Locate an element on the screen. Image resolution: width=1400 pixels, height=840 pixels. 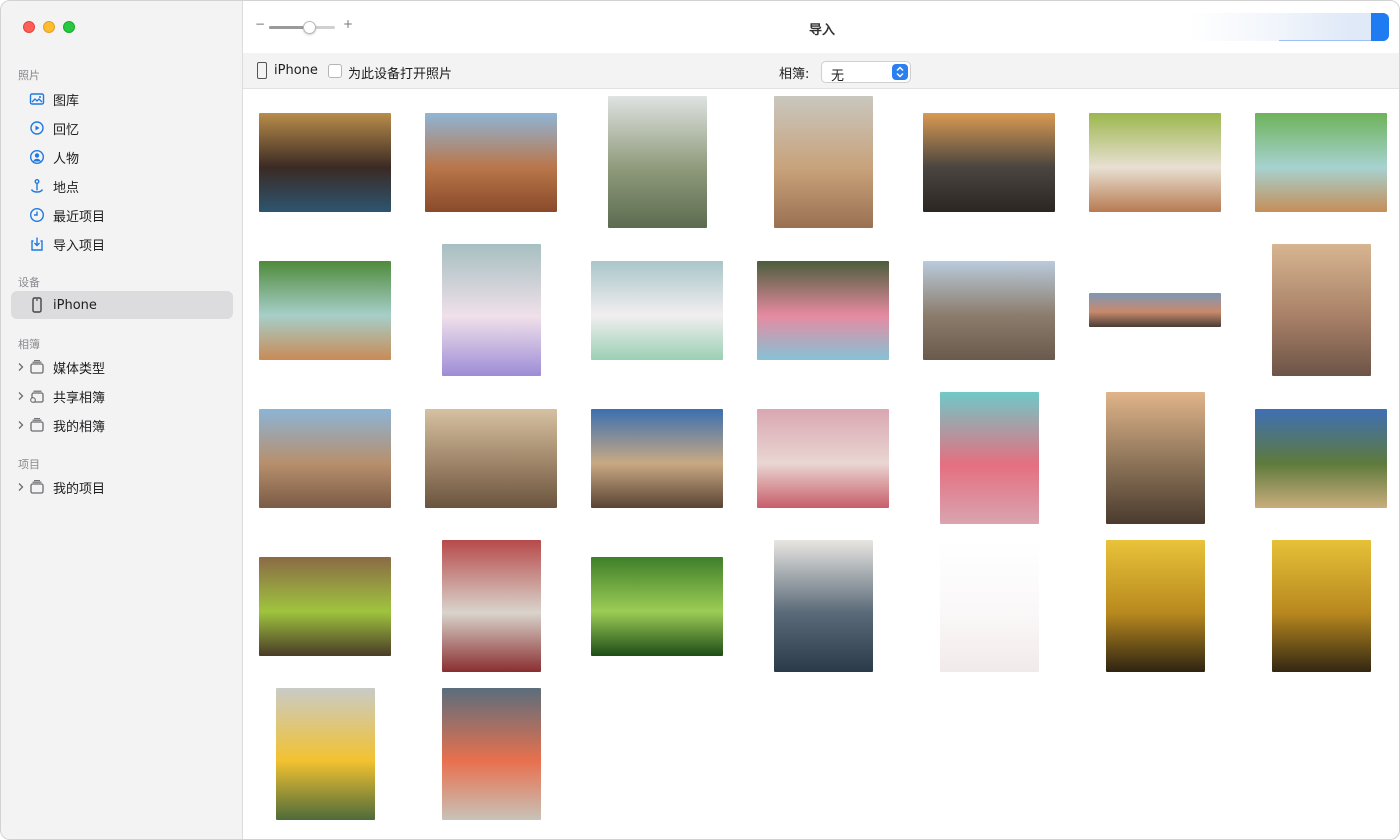
open-photos-checkbox is located at coordinates (335, 71).